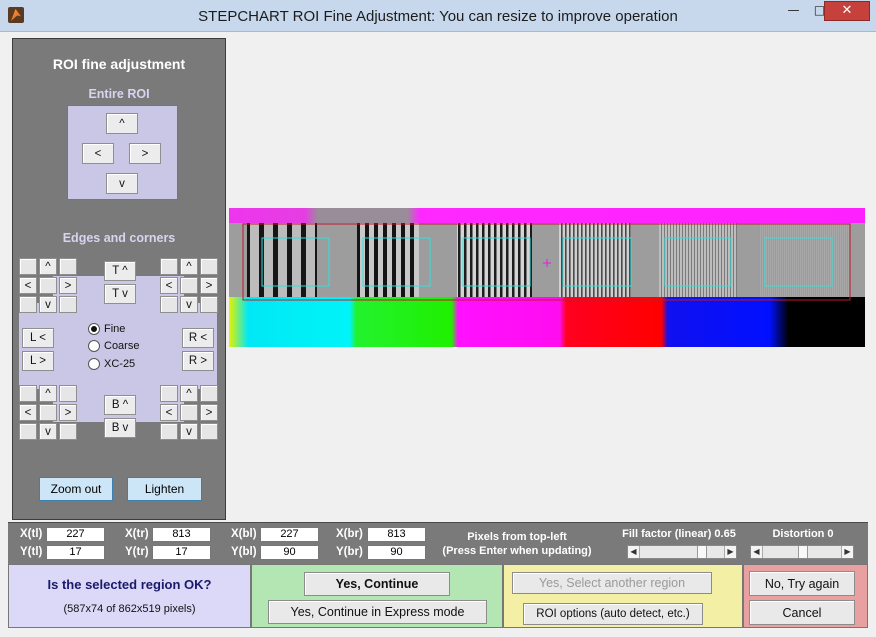 The image size is (876, 637). What do you see at coordinates (75, 534) in the screenshot?
I see `xtl-input: 227` at bounding box center [75, 534].